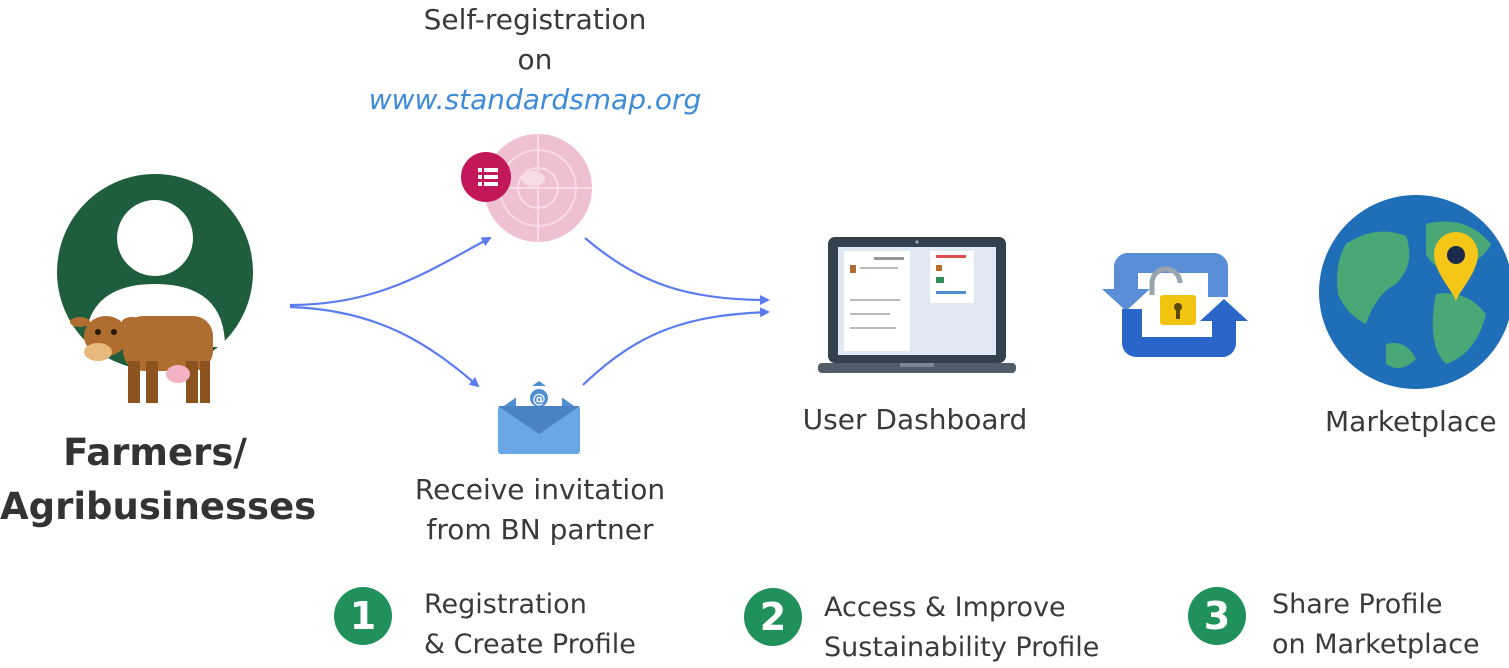 This screenshot has height=668, width=1509. I want to click on globe-list-icon, so click(526, 188).